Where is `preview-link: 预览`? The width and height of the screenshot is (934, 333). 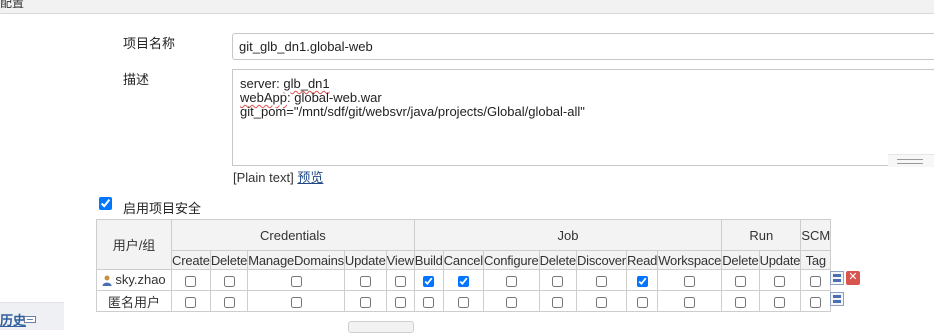
preview-link: 预览 is located at coordinates (310, 177).